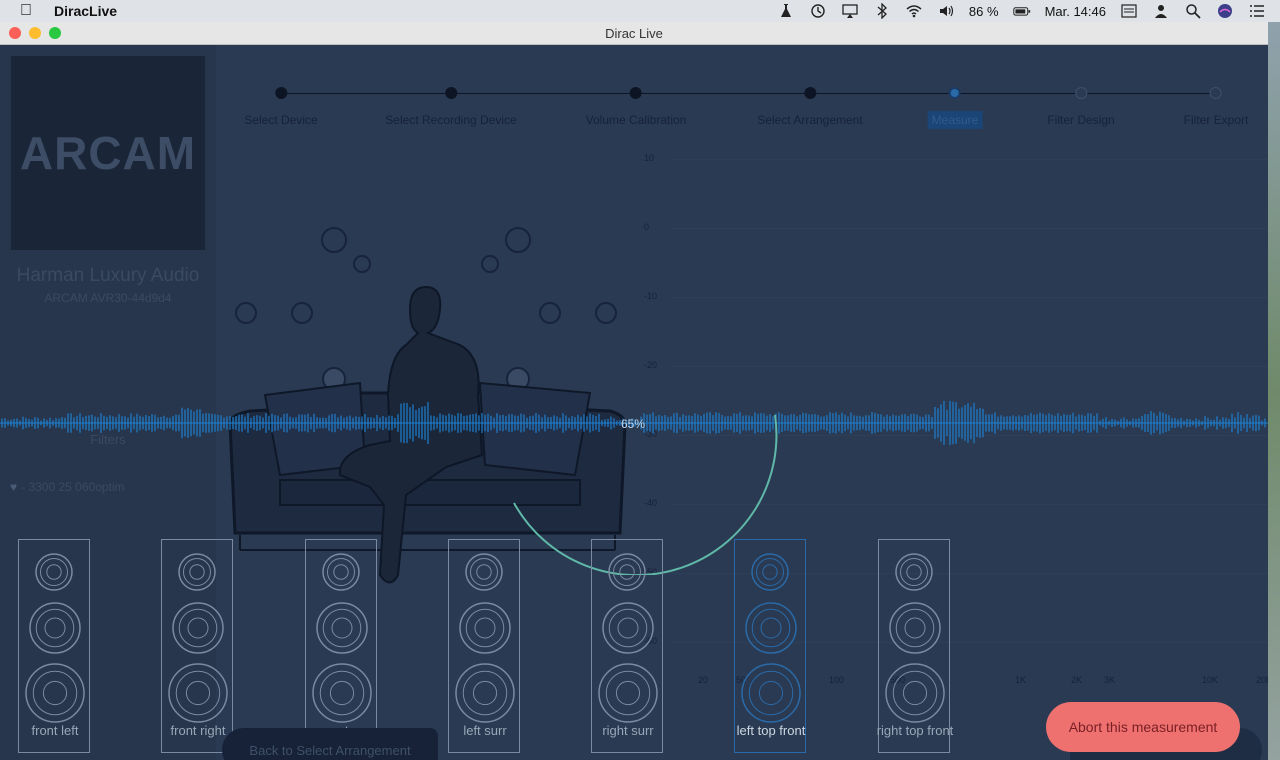  Describe the element at coordinates (55, 33) in the screenshot. I see `zoom-window-button` at that location.